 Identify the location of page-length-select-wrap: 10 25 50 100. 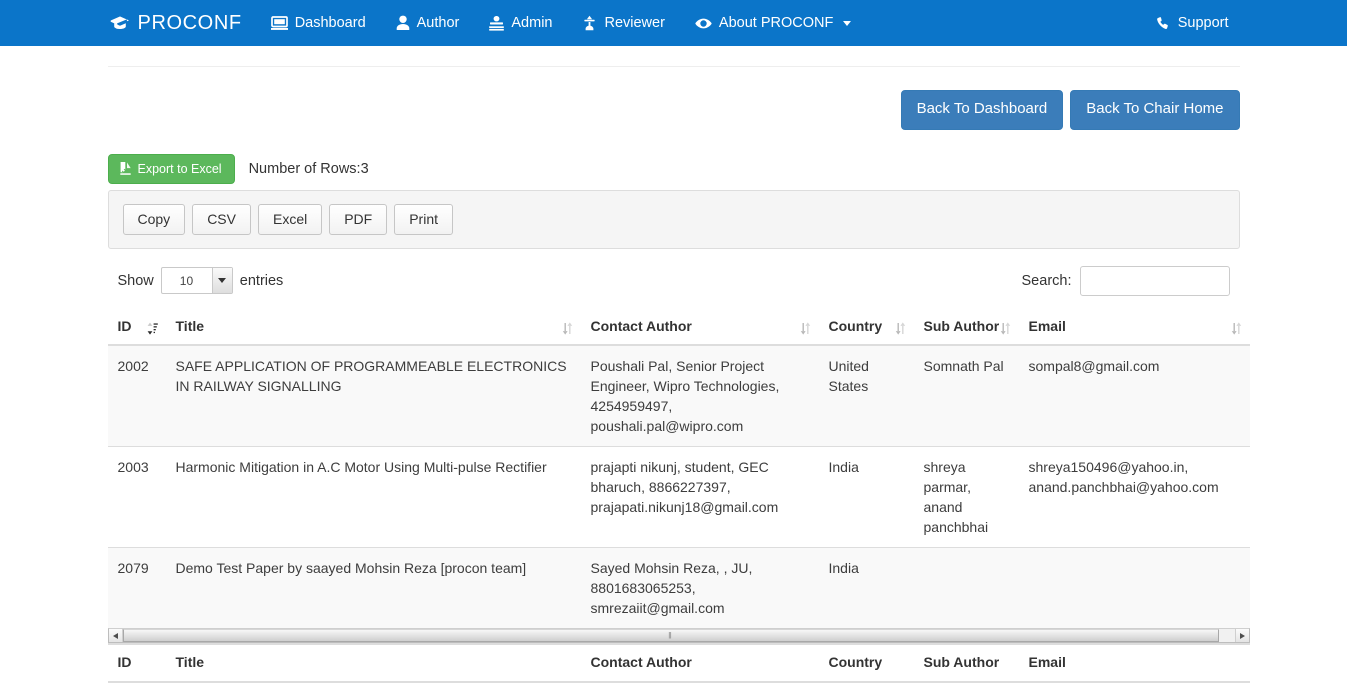
(196, 281).